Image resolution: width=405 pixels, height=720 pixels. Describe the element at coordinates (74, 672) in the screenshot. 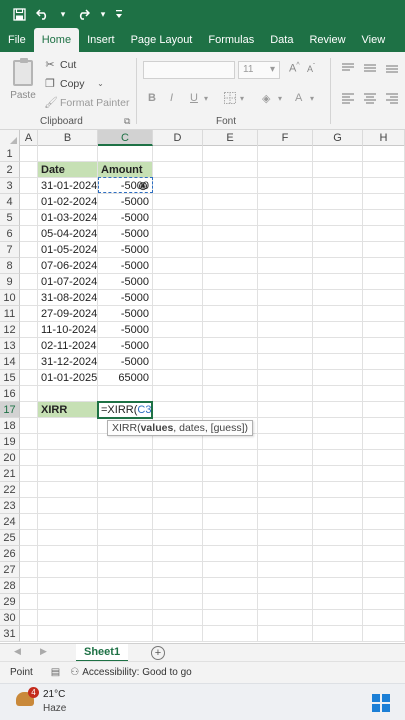

I see `accessibility-icon: ⚇` at that location.